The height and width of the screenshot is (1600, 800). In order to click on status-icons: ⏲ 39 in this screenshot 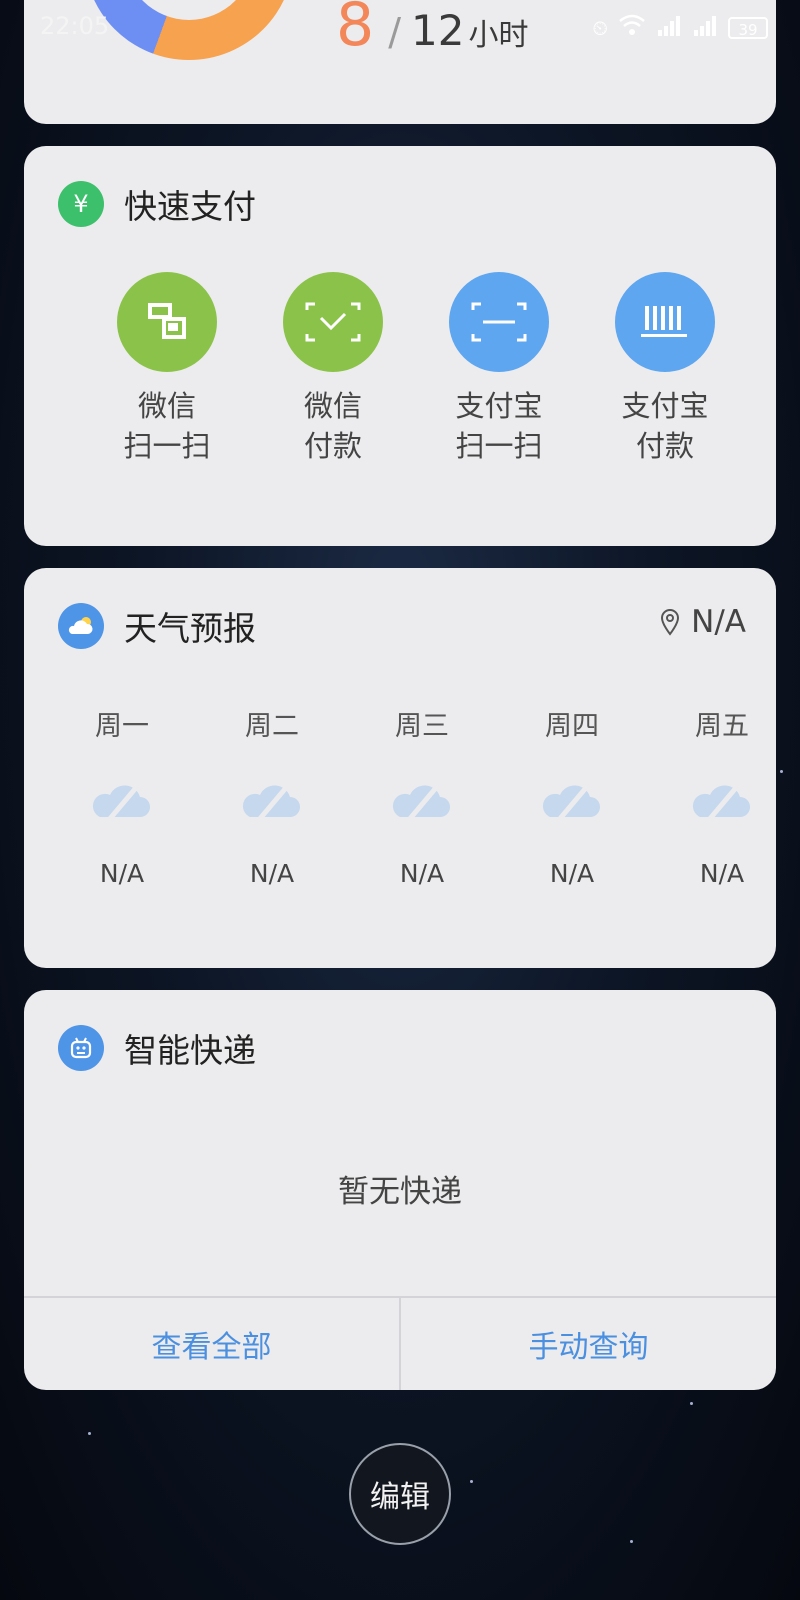, I will do `click(680, 27)`.